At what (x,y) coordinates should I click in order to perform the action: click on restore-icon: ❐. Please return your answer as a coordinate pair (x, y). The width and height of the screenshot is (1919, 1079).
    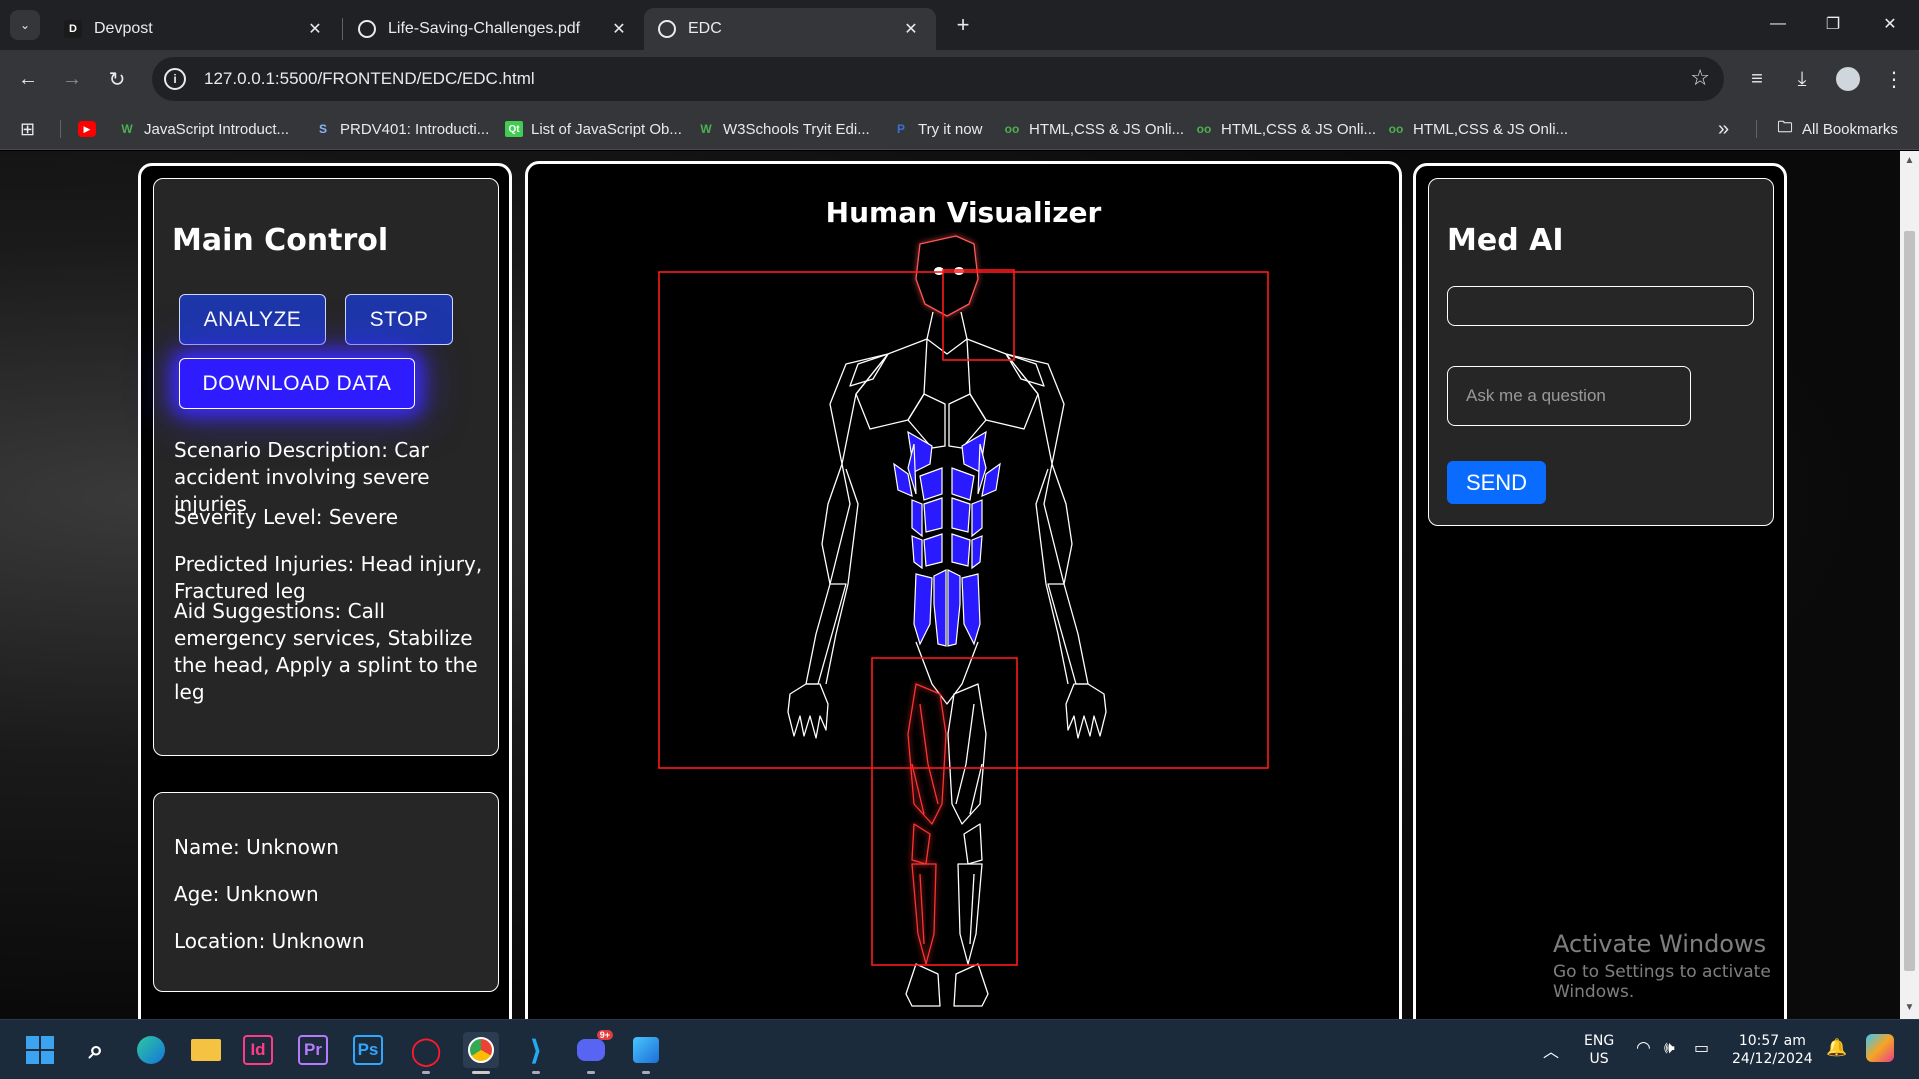
    Looking at the image, I should click on (1833, 24).